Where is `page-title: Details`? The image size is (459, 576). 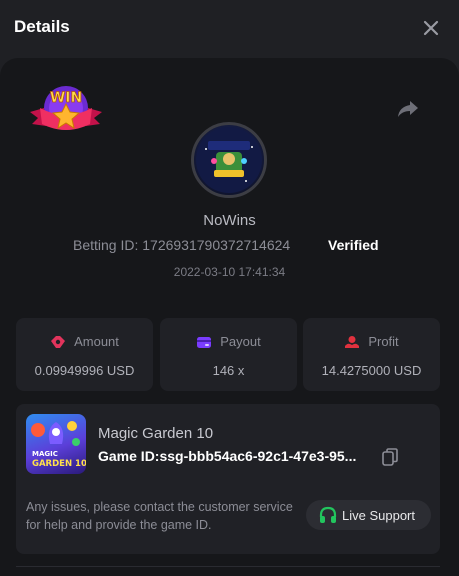
page-title: Details is located at coordinates (42, 26).